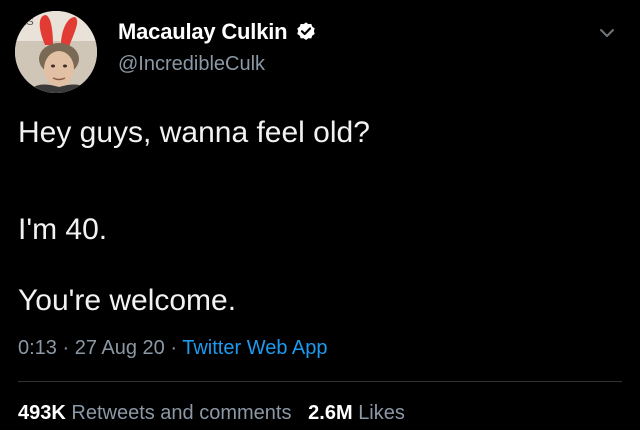 The width and height of the screenshot is (640, 430). What do you see at coordinates (42, 413) in the screenshot?
I see `retweets-count: 493K` at bounding box center [42, 413].